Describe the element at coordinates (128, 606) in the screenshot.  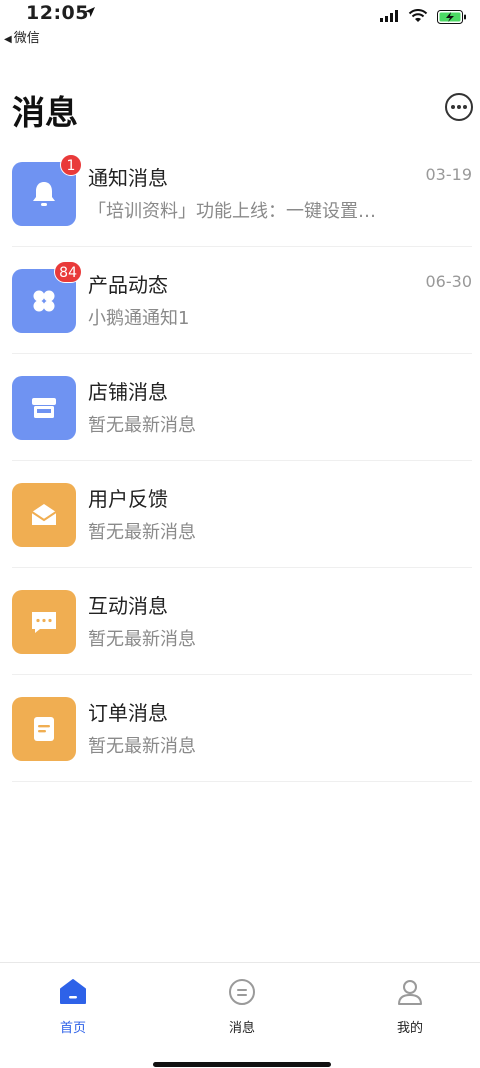
I see `message-title: 互动消息` at that location.